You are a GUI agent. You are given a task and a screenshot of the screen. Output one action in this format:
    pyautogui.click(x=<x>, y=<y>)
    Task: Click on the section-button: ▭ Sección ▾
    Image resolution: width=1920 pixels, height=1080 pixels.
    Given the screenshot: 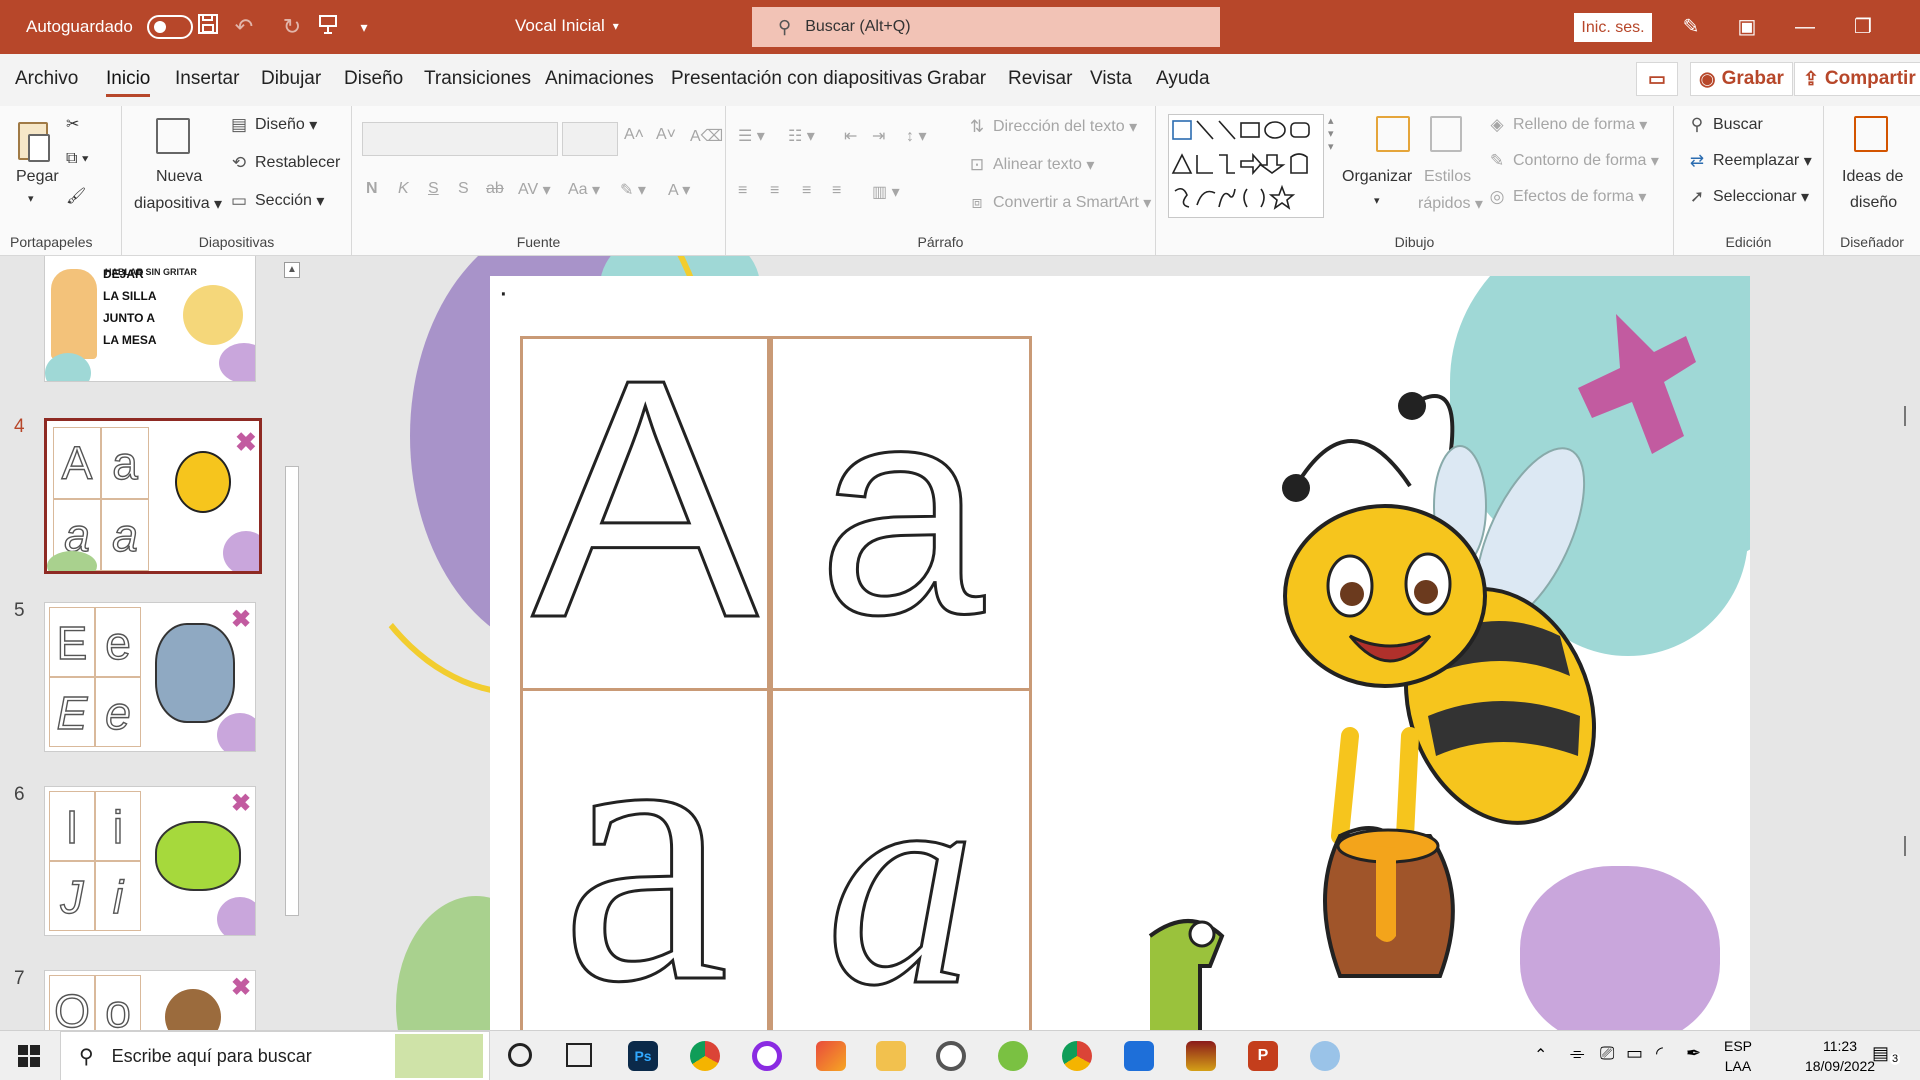 What is the action you would take?
    pyautogui.click(x=276, y=201)
    